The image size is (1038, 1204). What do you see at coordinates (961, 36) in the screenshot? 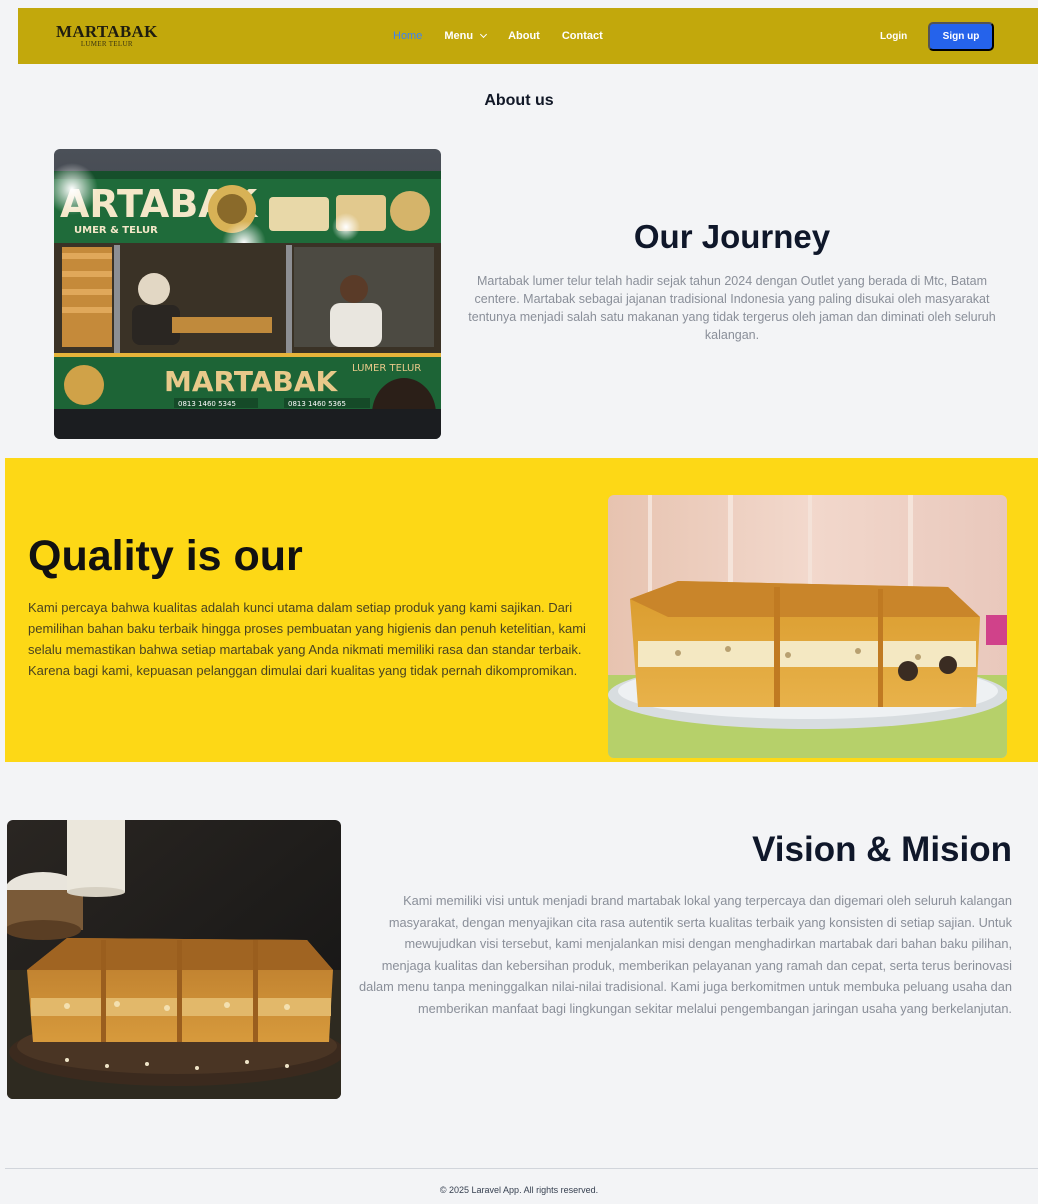
I see `signup-button: Sign up` at bounding box center [961, 36].